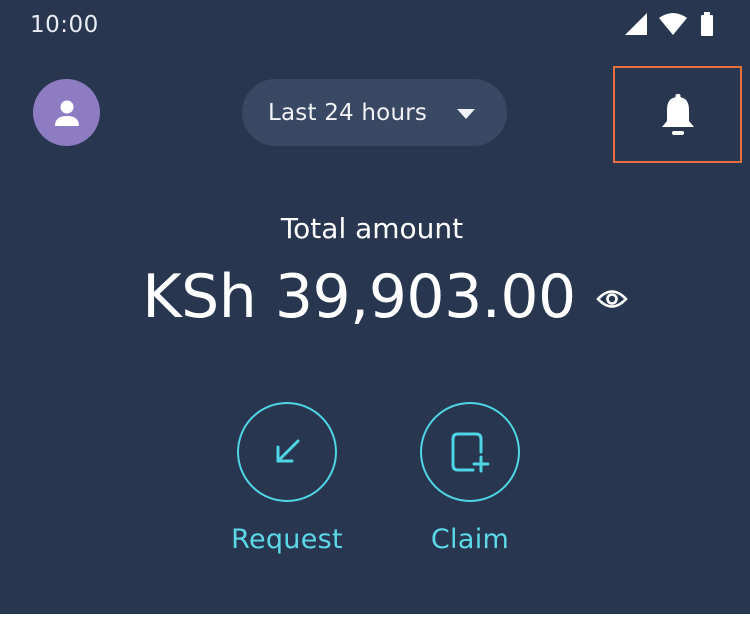 The image size is (750, 618). I want to click on wifi-icon, so click(673, 24).